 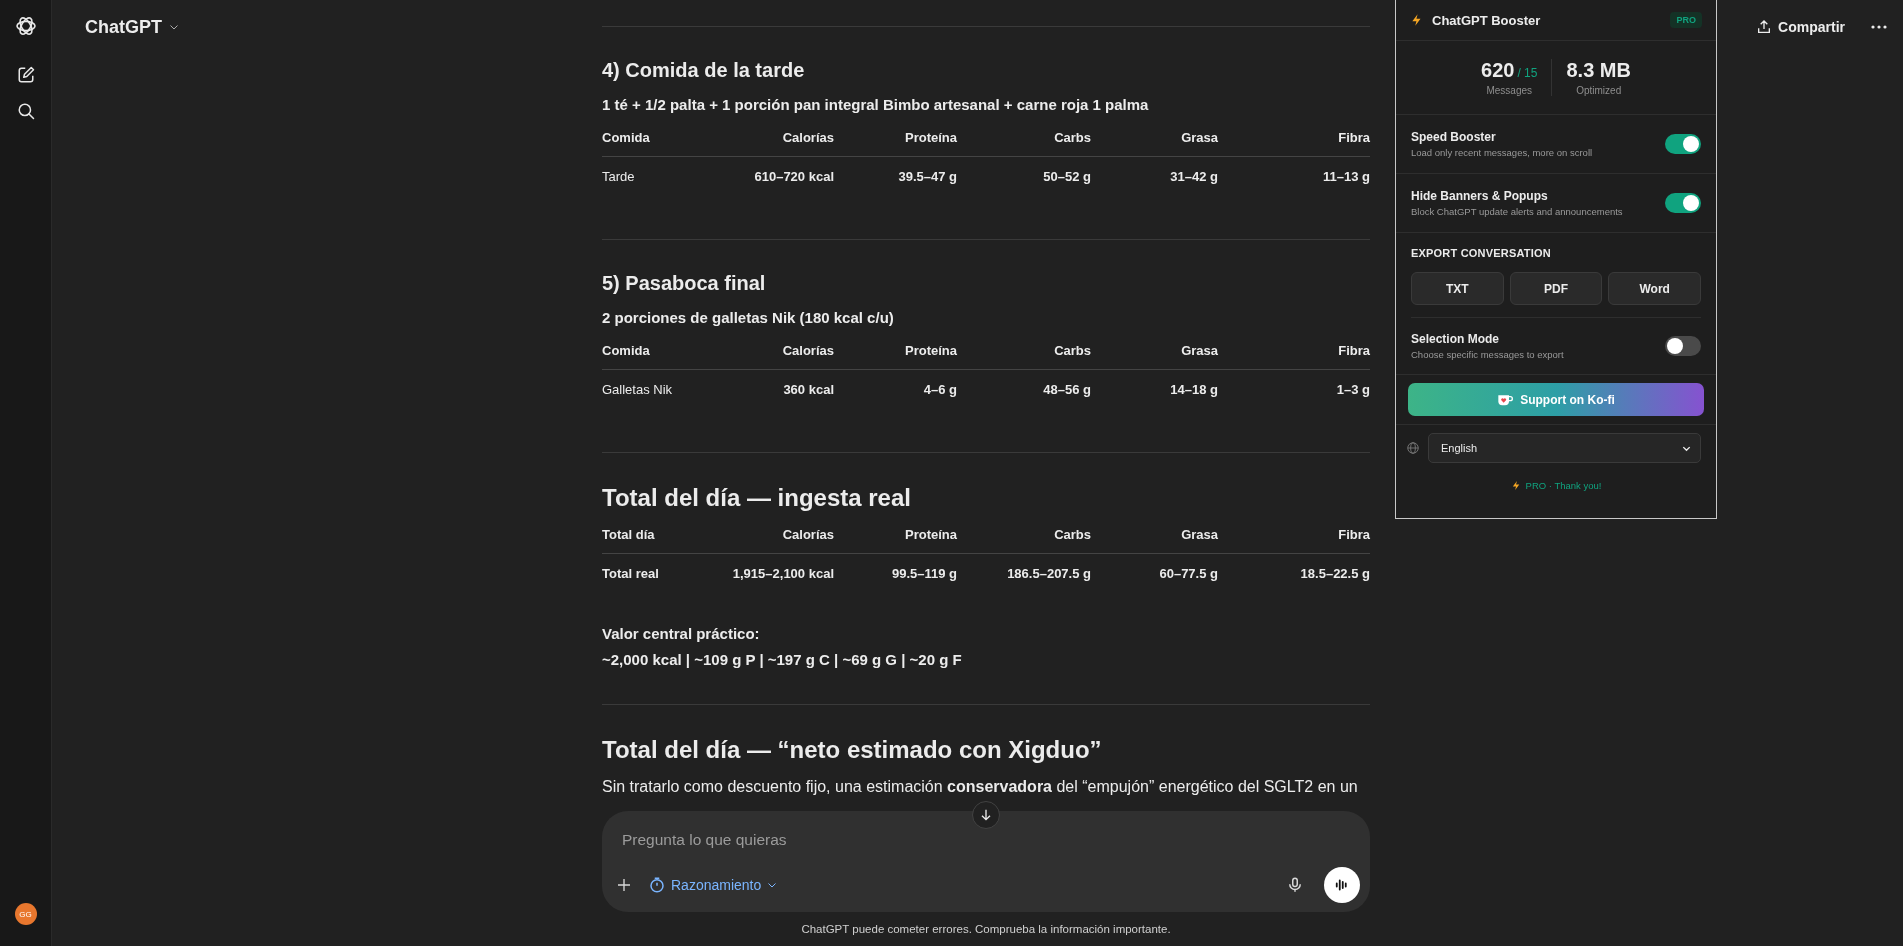 I want to click on section-subtitle: 1 té + 1/2 palta + 1 porción pan integral Bimbo artesanal + carne roja 1 palma, so click(x=876, y=105).